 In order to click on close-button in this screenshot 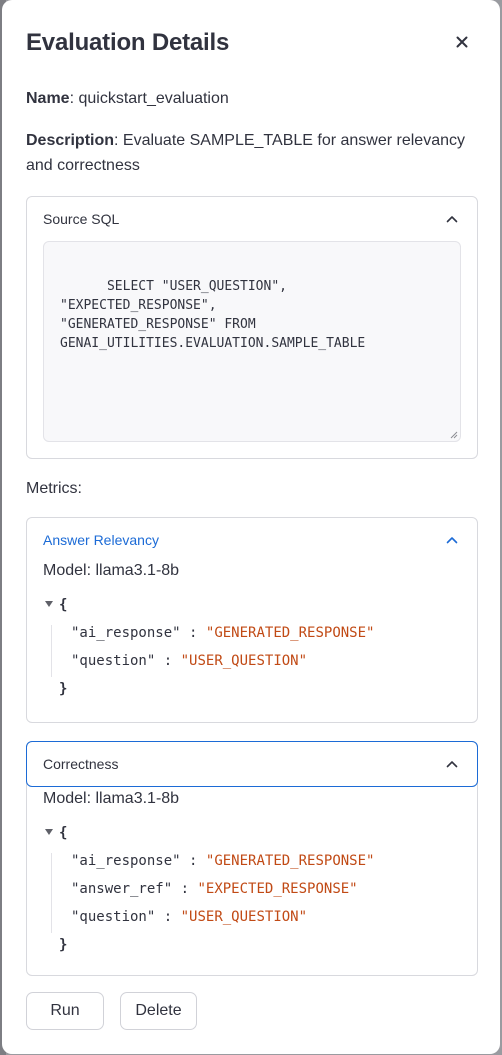, I will do `click(462, 42)`.